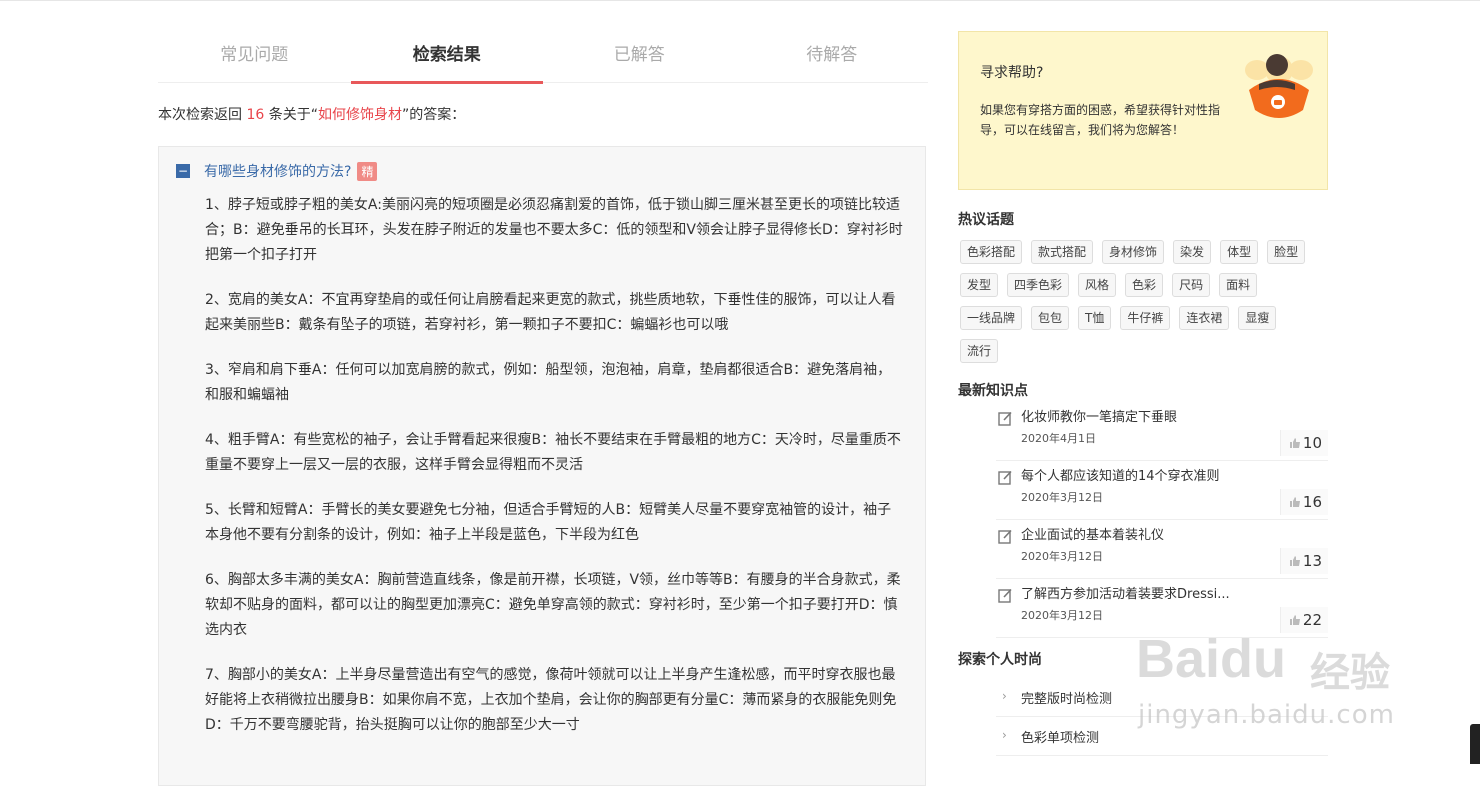  What do you see at coordinates (740, 0) in the screenshot?
I see `top-divider` at bounding box center [740, 0].